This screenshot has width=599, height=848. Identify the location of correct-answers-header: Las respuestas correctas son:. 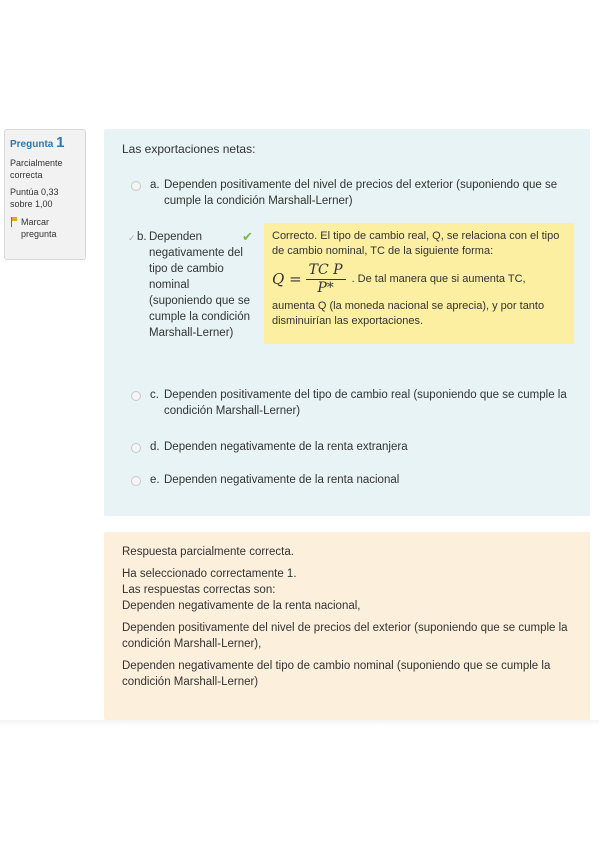
(199, 590).